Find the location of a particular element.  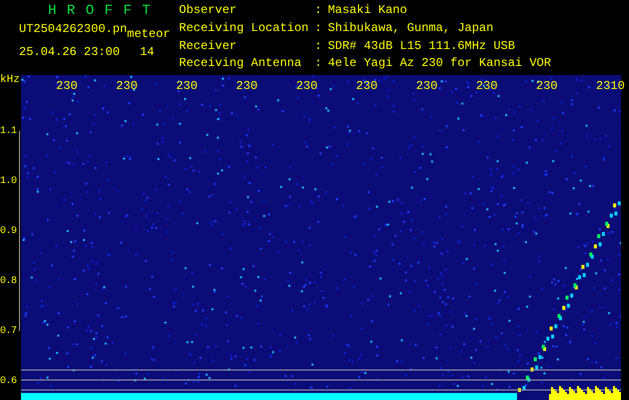

info-value: 4ele Yagi Az 230 for Kansai VOR is located at coordinates (440, 64).